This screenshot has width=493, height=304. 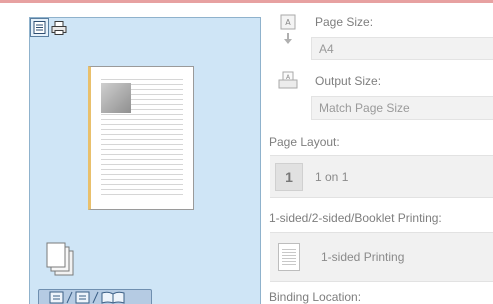 I want to click on page-size-icon: A, so click(x=288, y=31).